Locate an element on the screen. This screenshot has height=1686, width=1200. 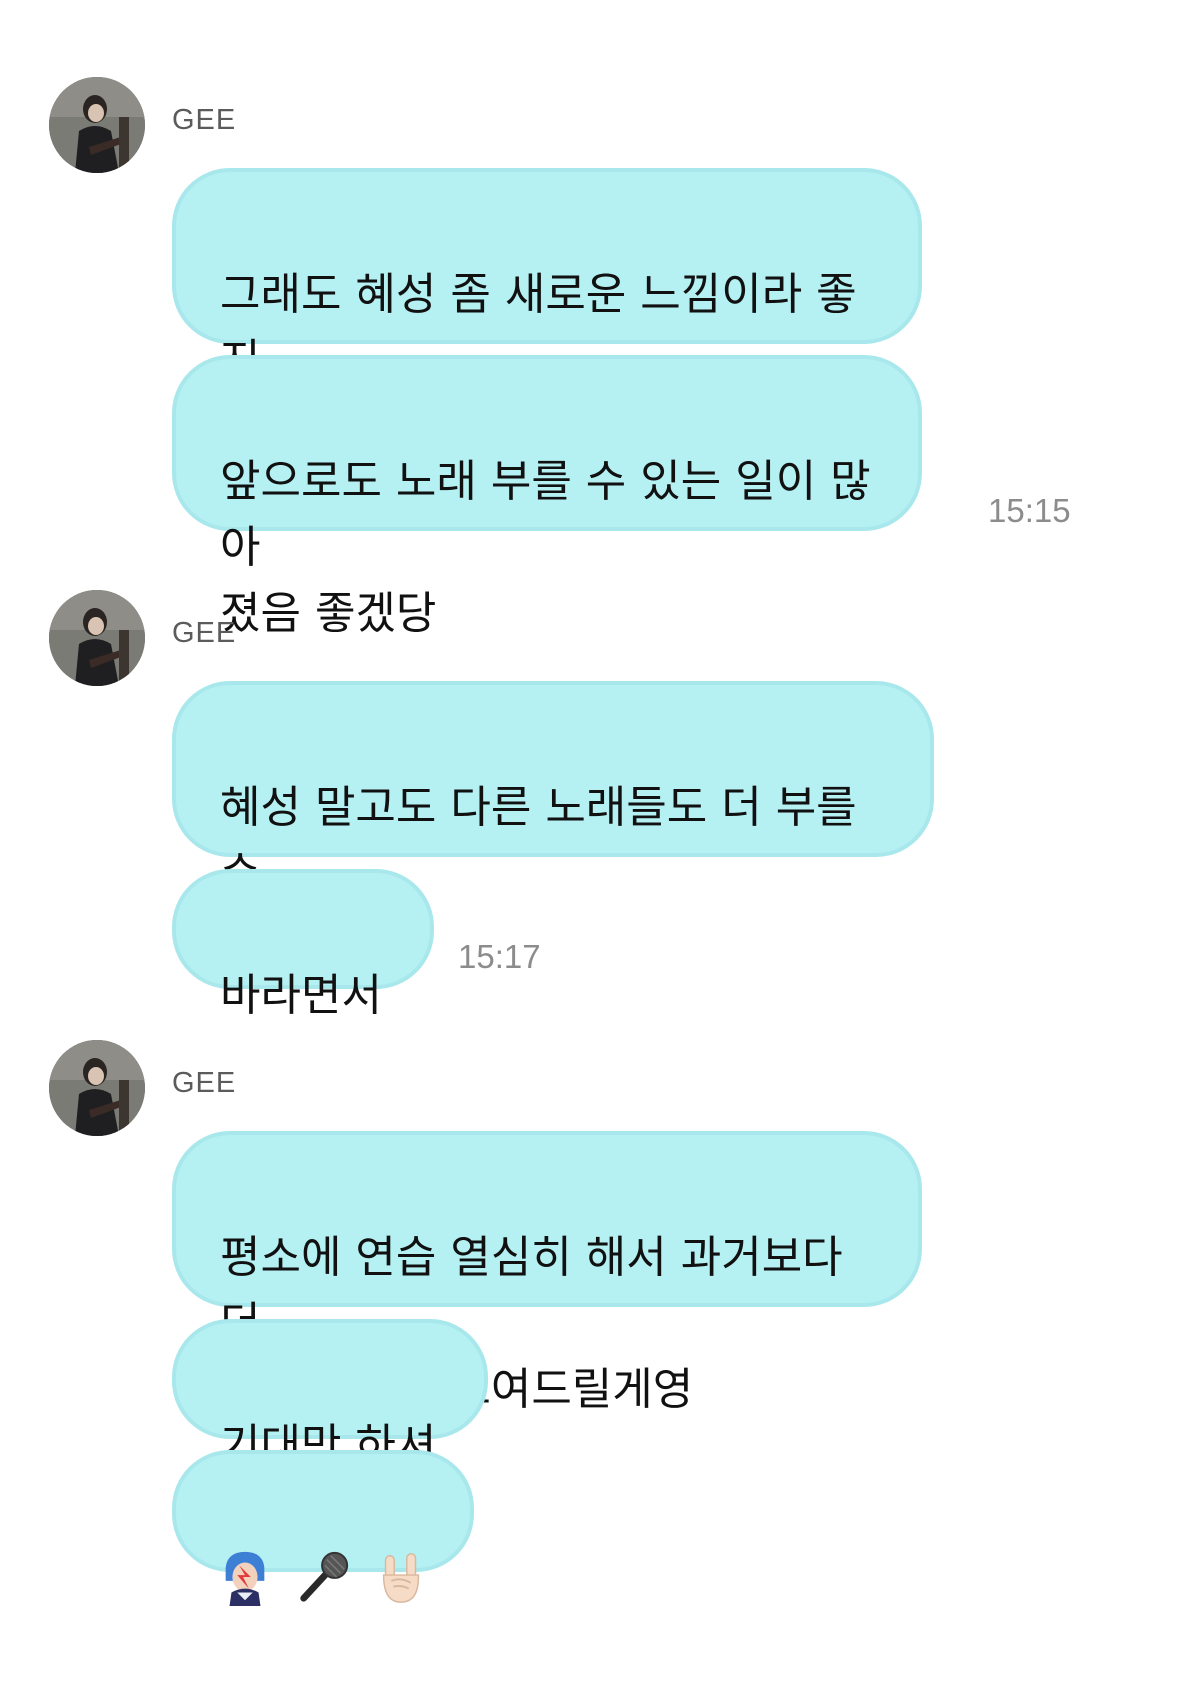
singer-emoji is located at coordinates (245, 1578).